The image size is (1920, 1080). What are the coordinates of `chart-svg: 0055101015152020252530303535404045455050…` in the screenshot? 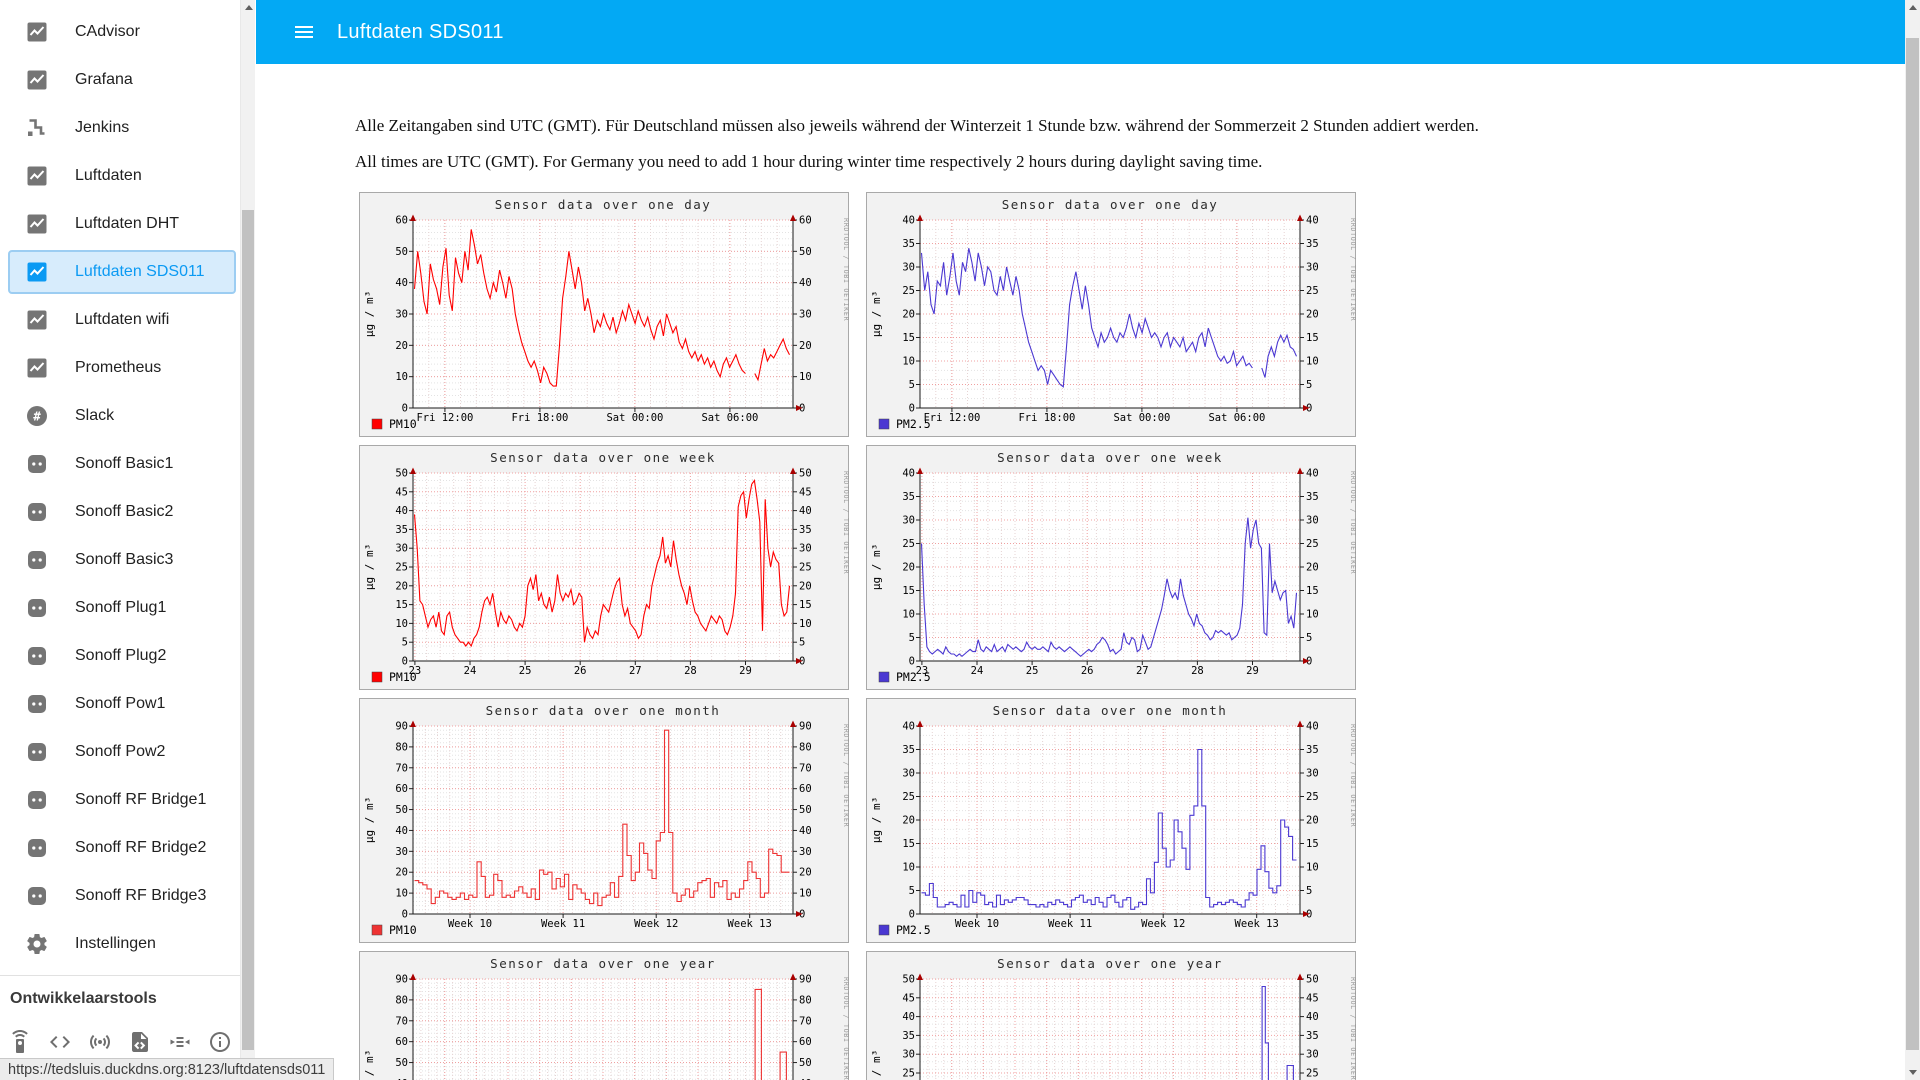 It's located at (606, 567).